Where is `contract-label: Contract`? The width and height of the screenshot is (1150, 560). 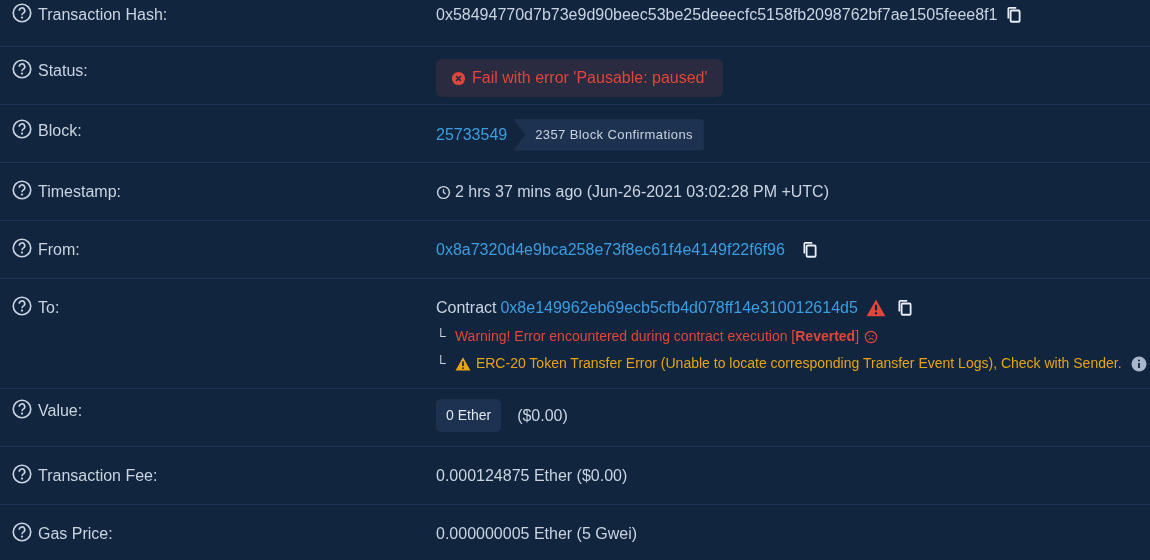
contract-label: Contract is located at coordinates (466, 308).